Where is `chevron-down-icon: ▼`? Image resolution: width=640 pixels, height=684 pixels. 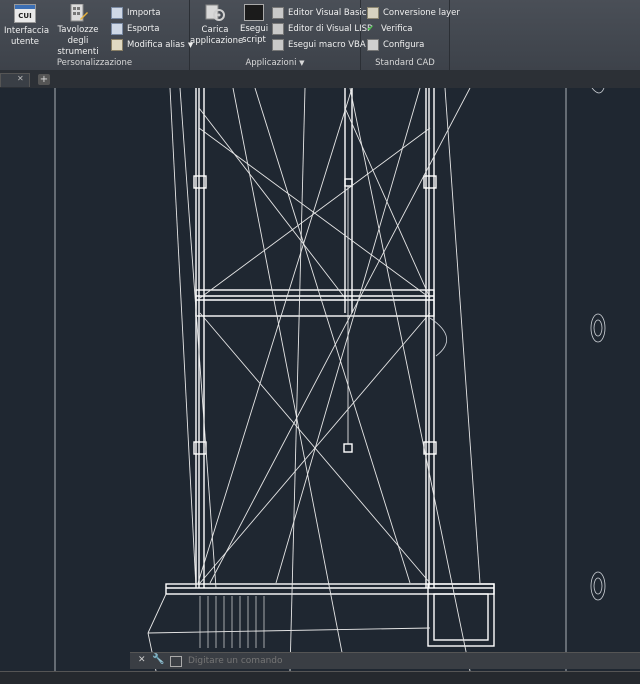 chevron-down-icon: ▼ is located at coordinates (302, 63).